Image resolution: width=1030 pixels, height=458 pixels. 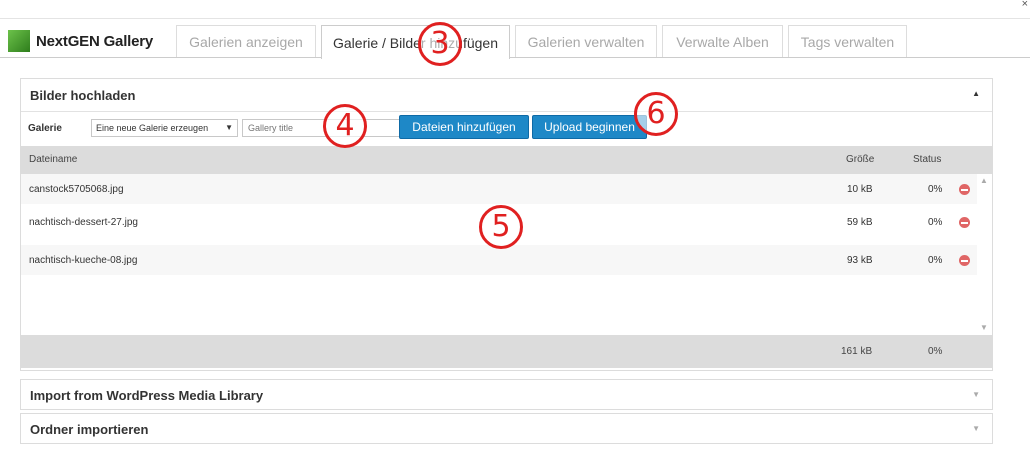 What do you see at coordinates (860, 260) in the screenshot?
I see `file-size: 93 kB` at bounding box center [860, 260].